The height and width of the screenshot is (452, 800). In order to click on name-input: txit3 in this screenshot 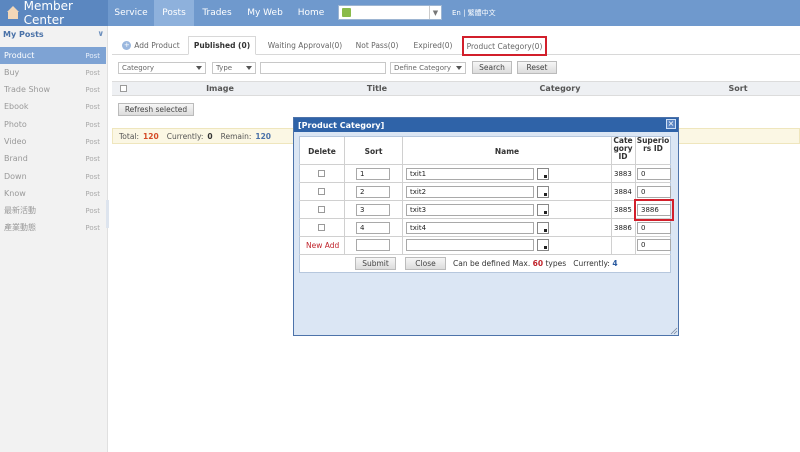, I will do `click(470, 210)`.